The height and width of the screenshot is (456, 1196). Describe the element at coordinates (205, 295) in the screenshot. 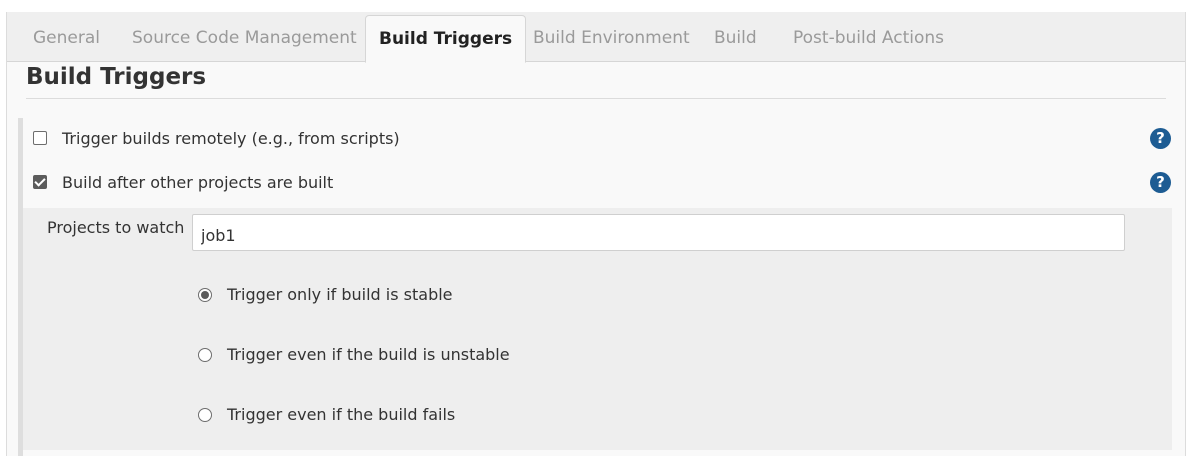

I see `radio-button-stable` at that location.